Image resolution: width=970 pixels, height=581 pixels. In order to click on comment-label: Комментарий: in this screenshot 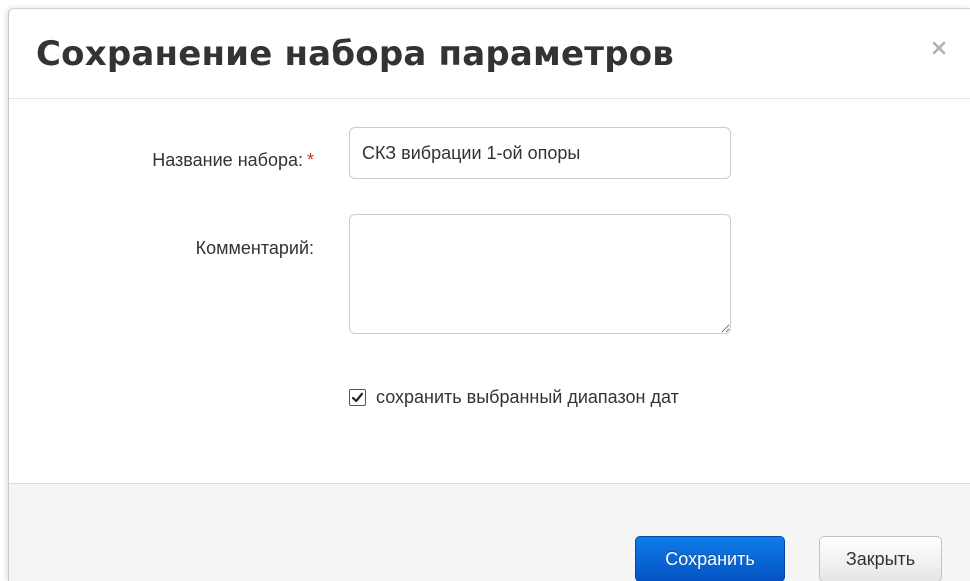, I will do `click(254, 248)`.